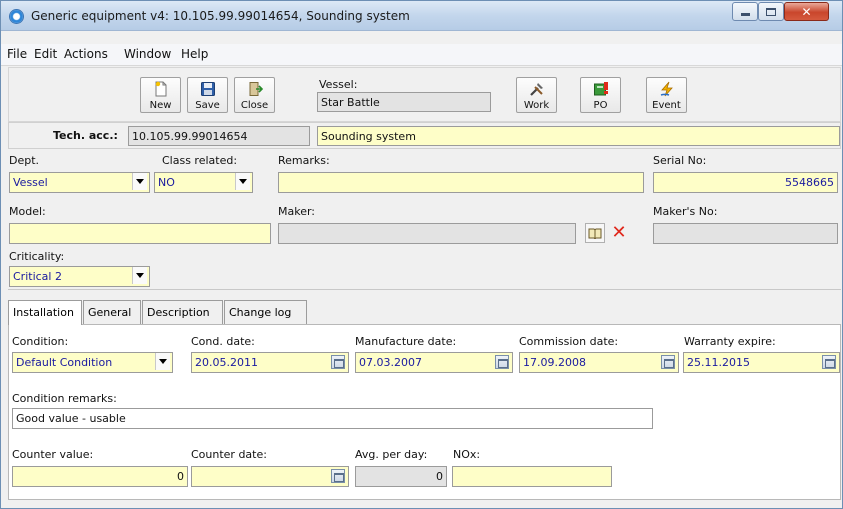 The width and height of the screenshot is (843, 509). I want to click on po-button-label: PO, so click(600, 105).